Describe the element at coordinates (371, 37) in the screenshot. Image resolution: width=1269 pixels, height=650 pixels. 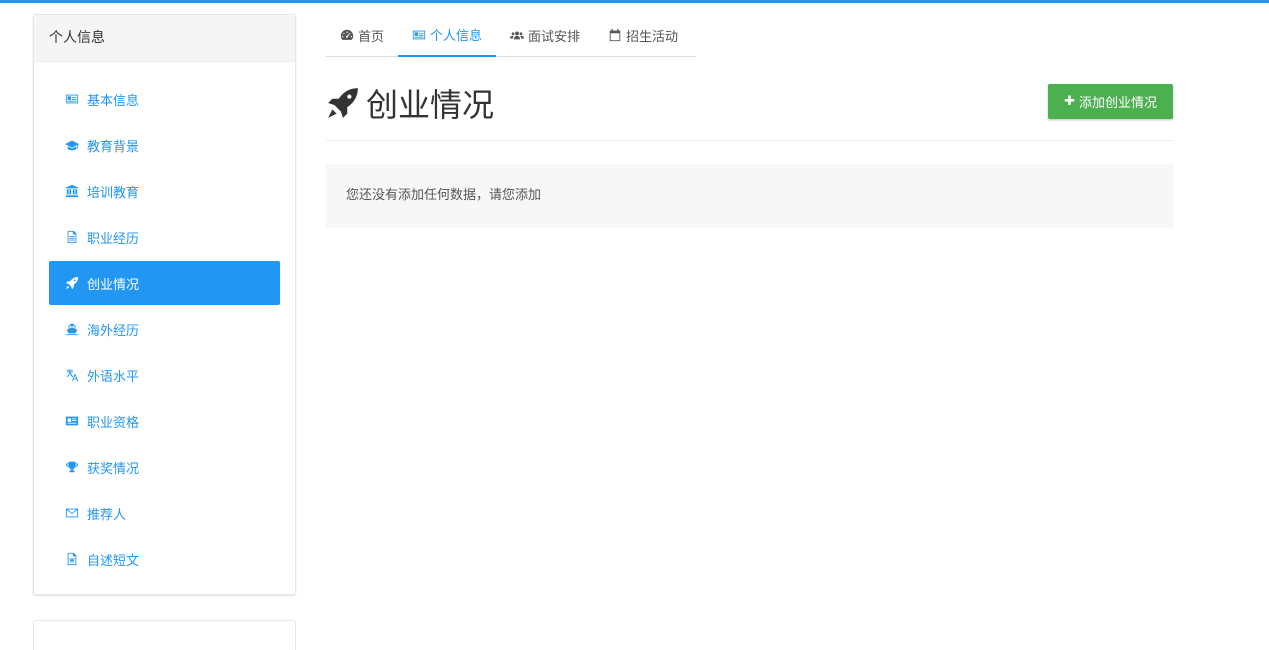
I see `tab-label: 首页` at that location.